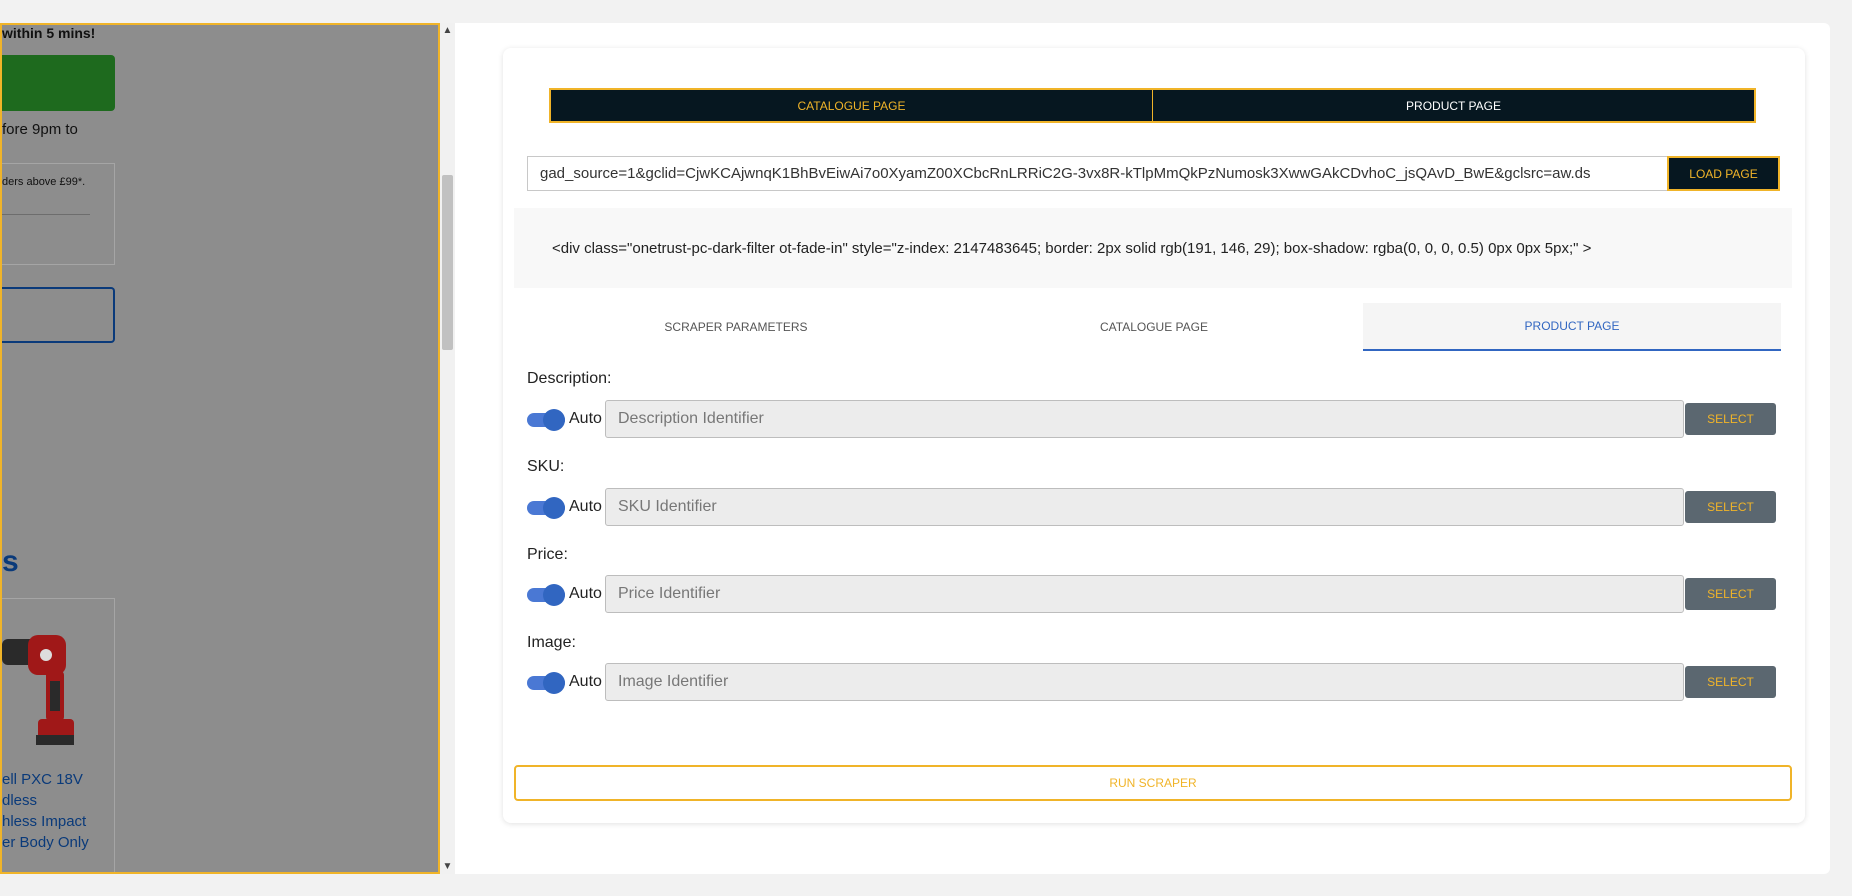 This screenshot has width=1852, height=896. I want to click on sku-identifier-input, so click(1144, 507).